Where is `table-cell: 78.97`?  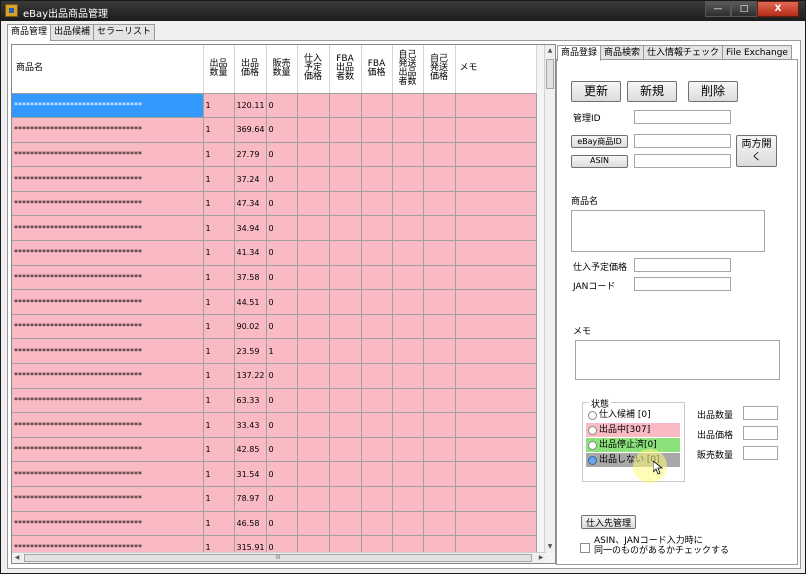 table-cell: 78.97 is located at coordinates (250, 499).